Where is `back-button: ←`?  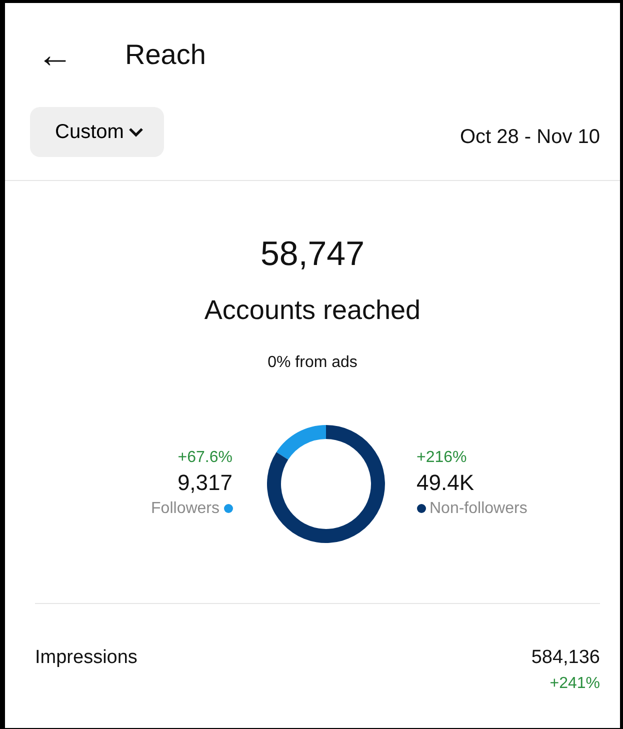 back-button: ← is located at coordinates (62, 55).